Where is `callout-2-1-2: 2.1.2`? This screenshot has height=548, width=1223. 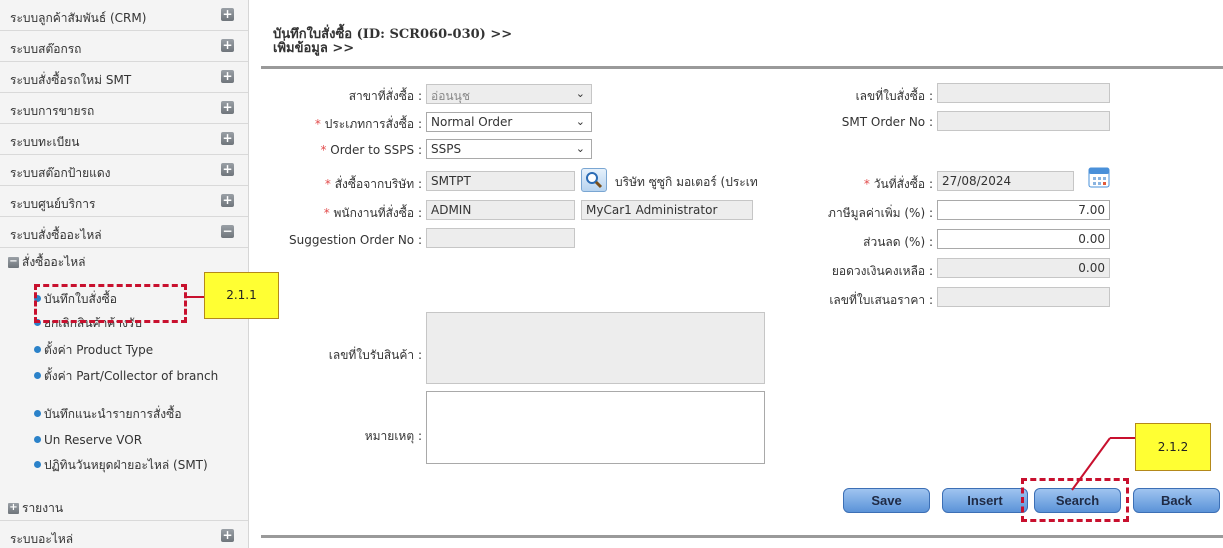
callout-2-1-2: 2.1.2 is located at coordinates (1173, 447).